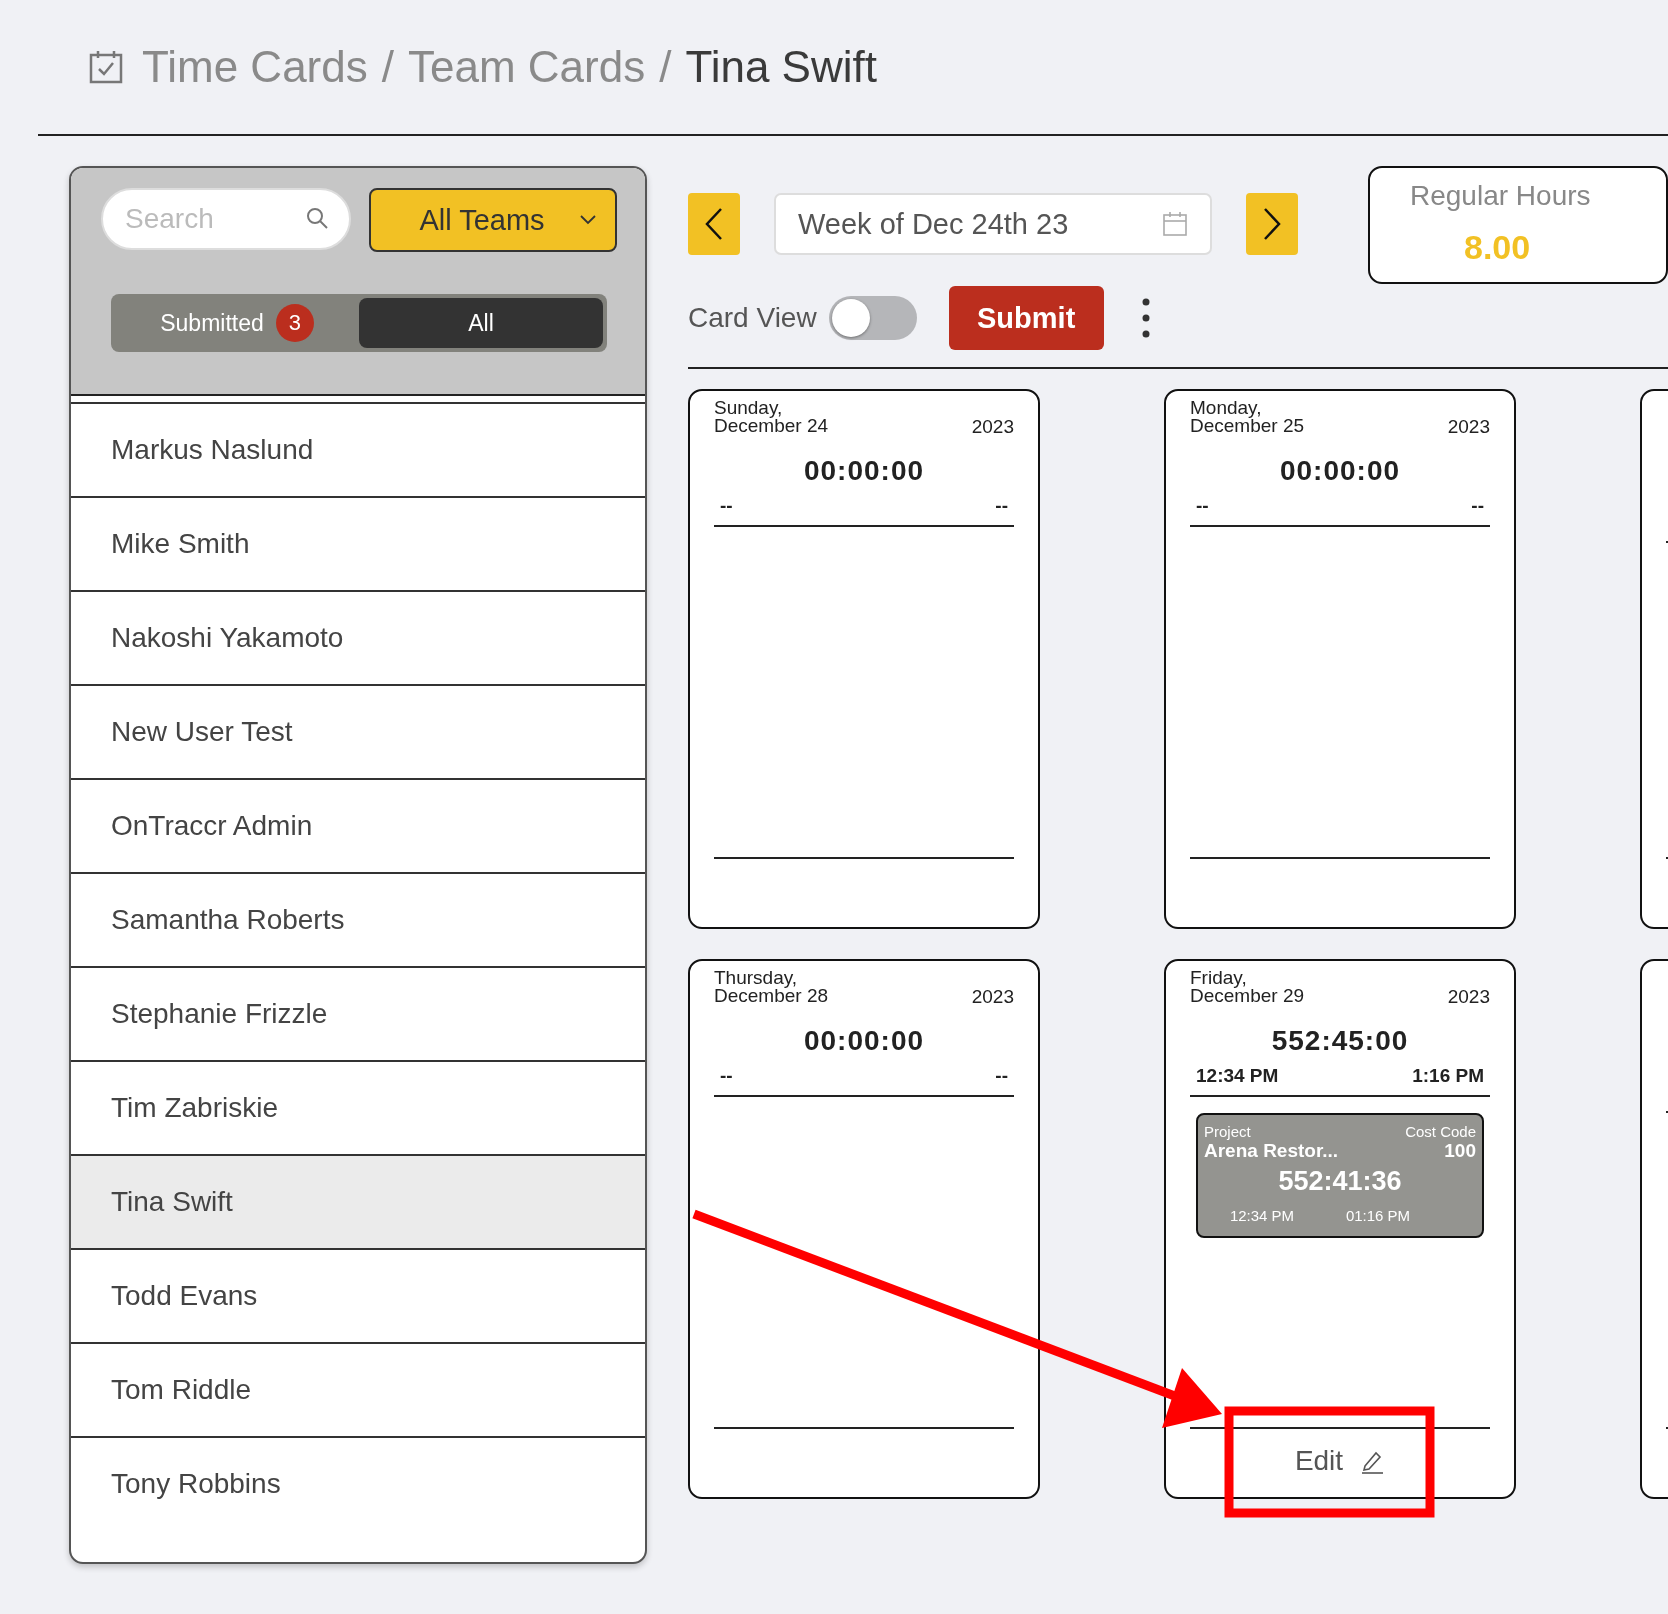 The width and height of the screenshot is (1668, 1614). What do you see at coordinates (358, 731) in the screenshot?
I see `person-list-item: New User Test` at bounding box center [358, 731].